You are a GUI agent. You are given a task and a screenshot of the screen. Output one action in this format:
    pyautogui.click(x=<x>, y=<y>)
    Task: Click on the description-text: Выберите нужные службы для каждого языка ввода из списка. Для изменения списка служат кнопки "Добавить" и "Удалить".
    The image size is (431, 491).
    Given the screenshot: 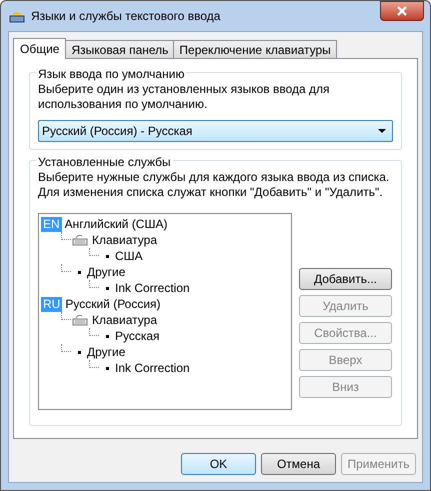 What is the action you would take?
    pyautogui.click(x=214, y=185)
    